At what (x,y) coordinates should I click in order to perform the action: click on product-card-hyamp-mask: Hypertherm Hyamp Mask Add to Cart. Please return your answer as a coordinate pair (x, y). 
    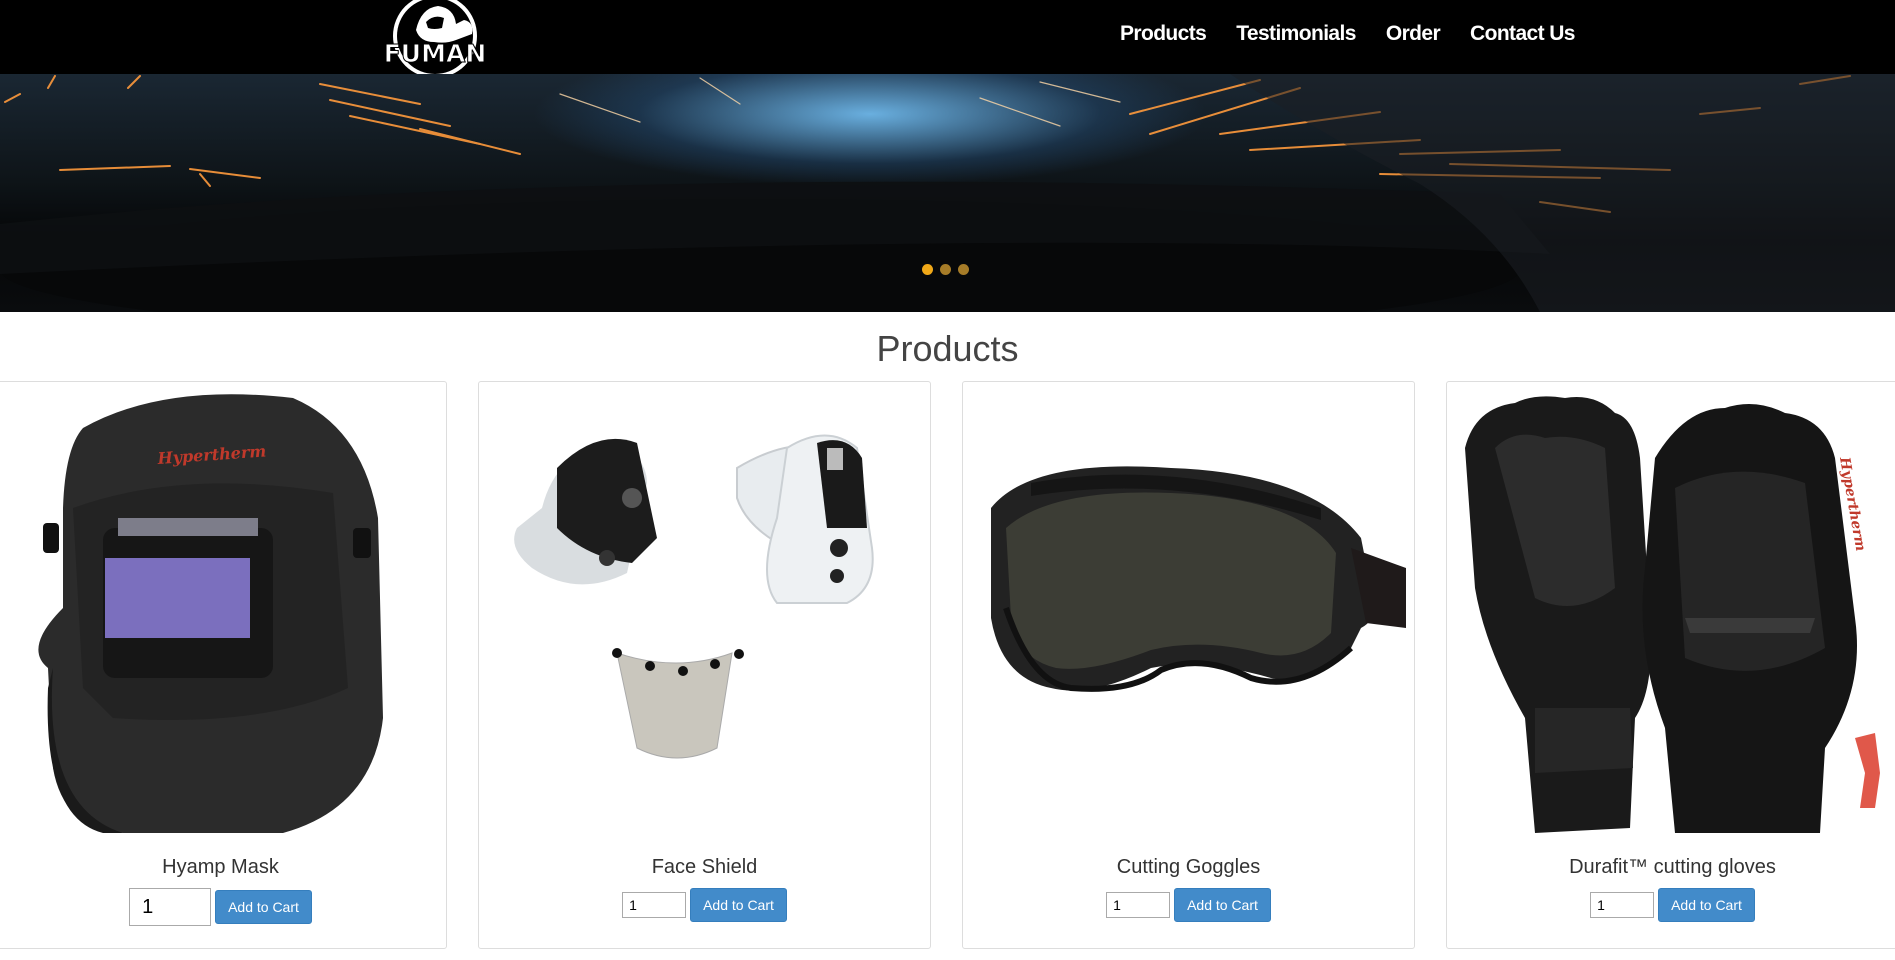
    Looking at the image, I should click on (223, 665).